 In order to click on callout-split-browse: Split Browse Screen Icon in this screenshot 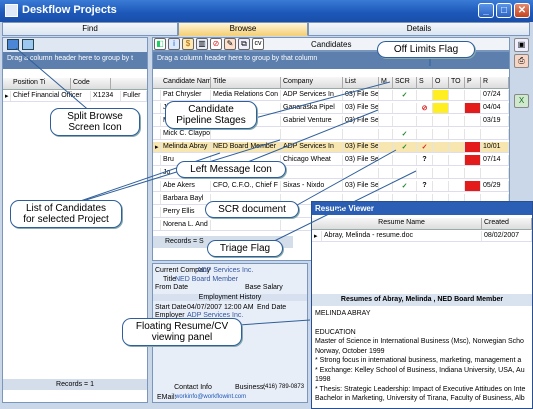, I will do `click(95, 122)`.